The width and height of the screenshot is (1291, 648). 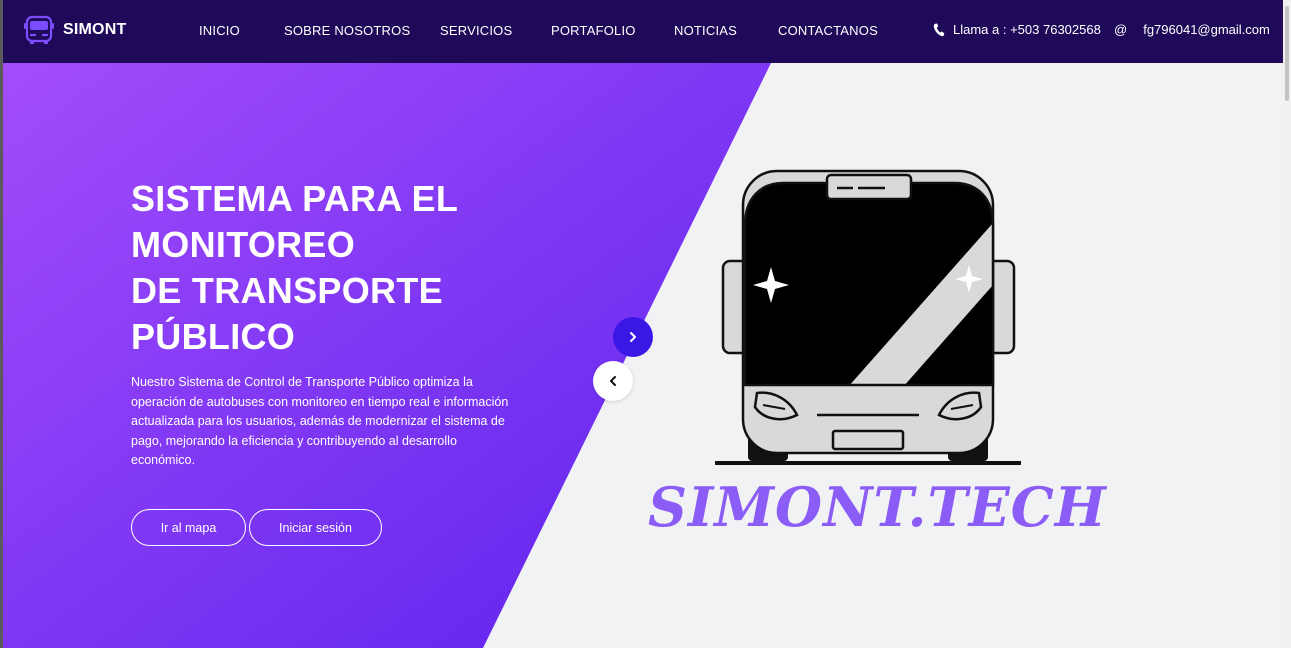 What do you see at coordinates (1206, 29) in the screenshot?
I see `email-text: fg796041@gmail.com` at bounding box center [1206, 29].